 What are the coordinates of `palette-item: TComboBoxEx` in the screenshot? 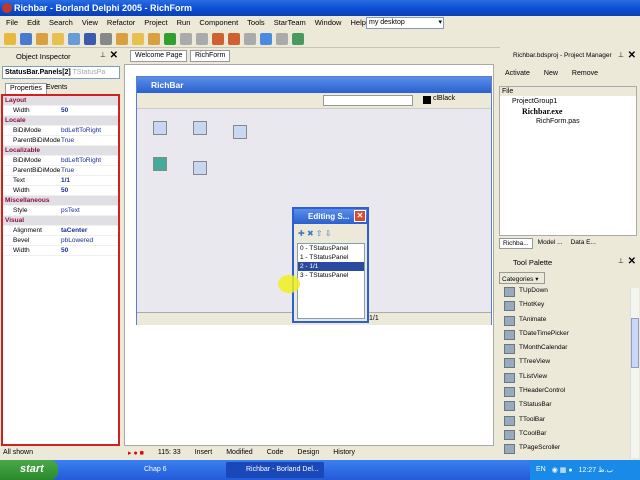 It's located at (564, 457).